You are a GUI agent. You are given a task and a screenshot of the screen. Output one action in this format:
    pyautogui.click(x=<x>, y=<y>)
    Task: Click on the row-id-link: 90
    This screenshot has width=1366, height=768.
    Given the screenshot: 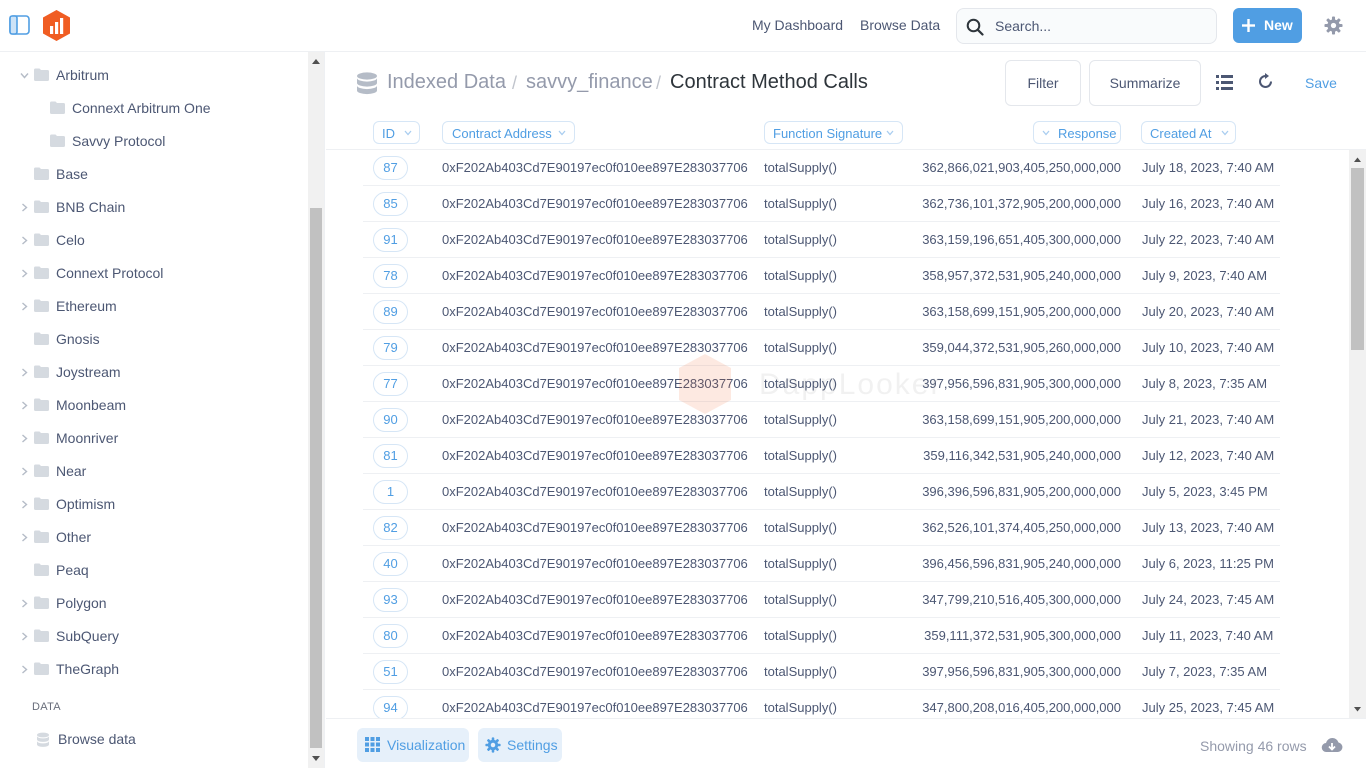 What is the action you would take?
    pyautogui.click(x=390, y=420)
    